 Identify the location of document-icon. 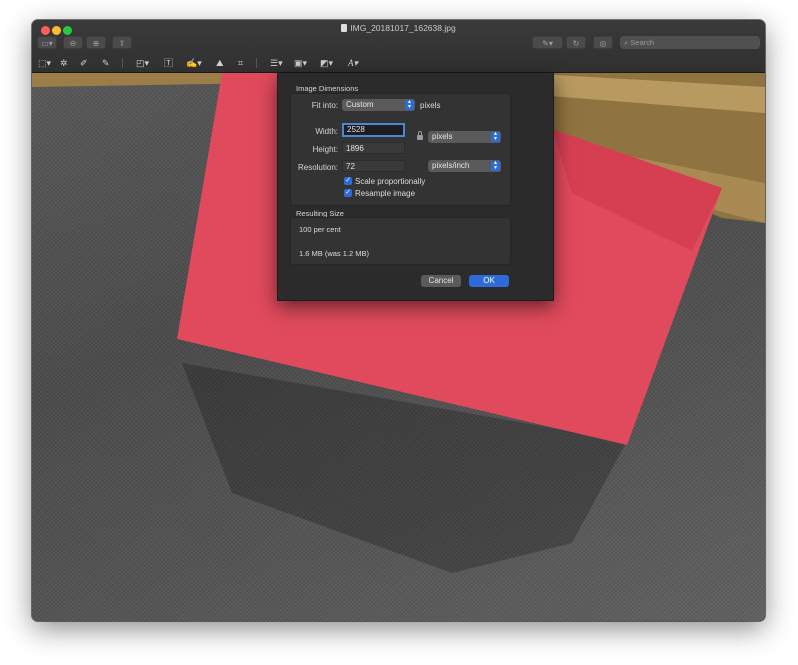
(344, 28).